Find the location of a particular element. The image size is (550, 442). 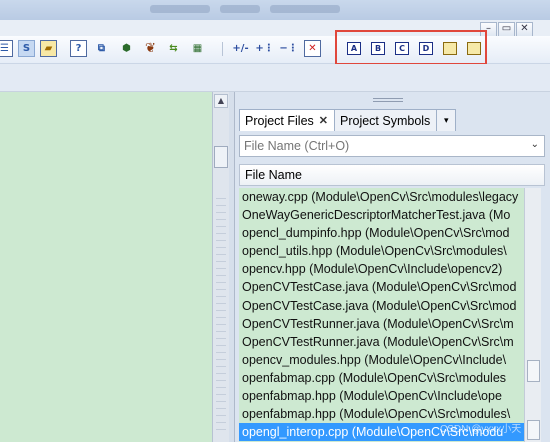

help-icon: ? is located at coordinates (78, 48).